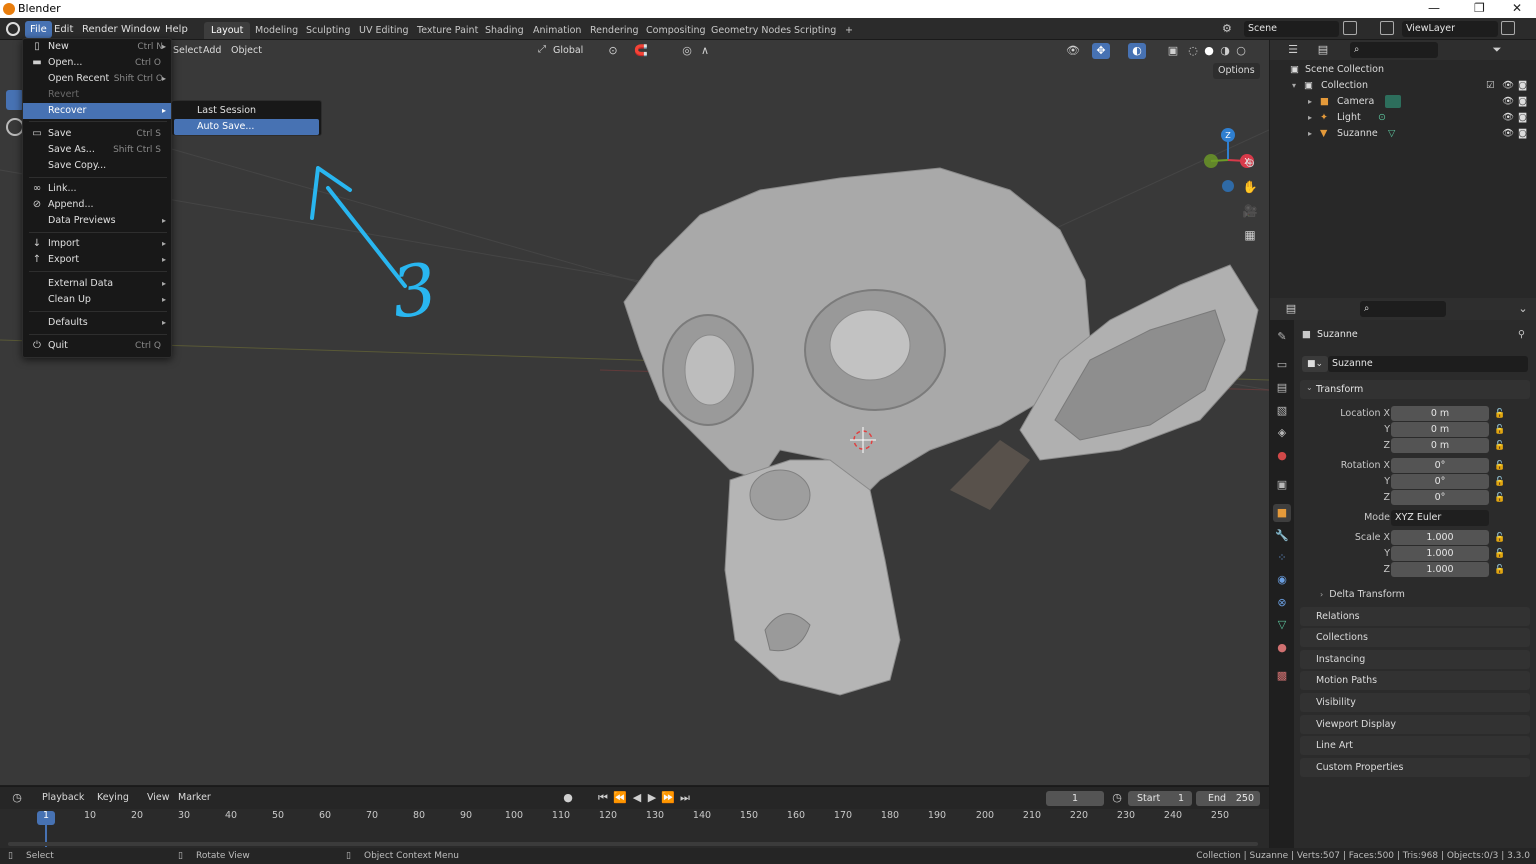 The height and width of the screenshot is (864, 1536). I want to click on panel-line-art: Line Art, so click(1415, 745).